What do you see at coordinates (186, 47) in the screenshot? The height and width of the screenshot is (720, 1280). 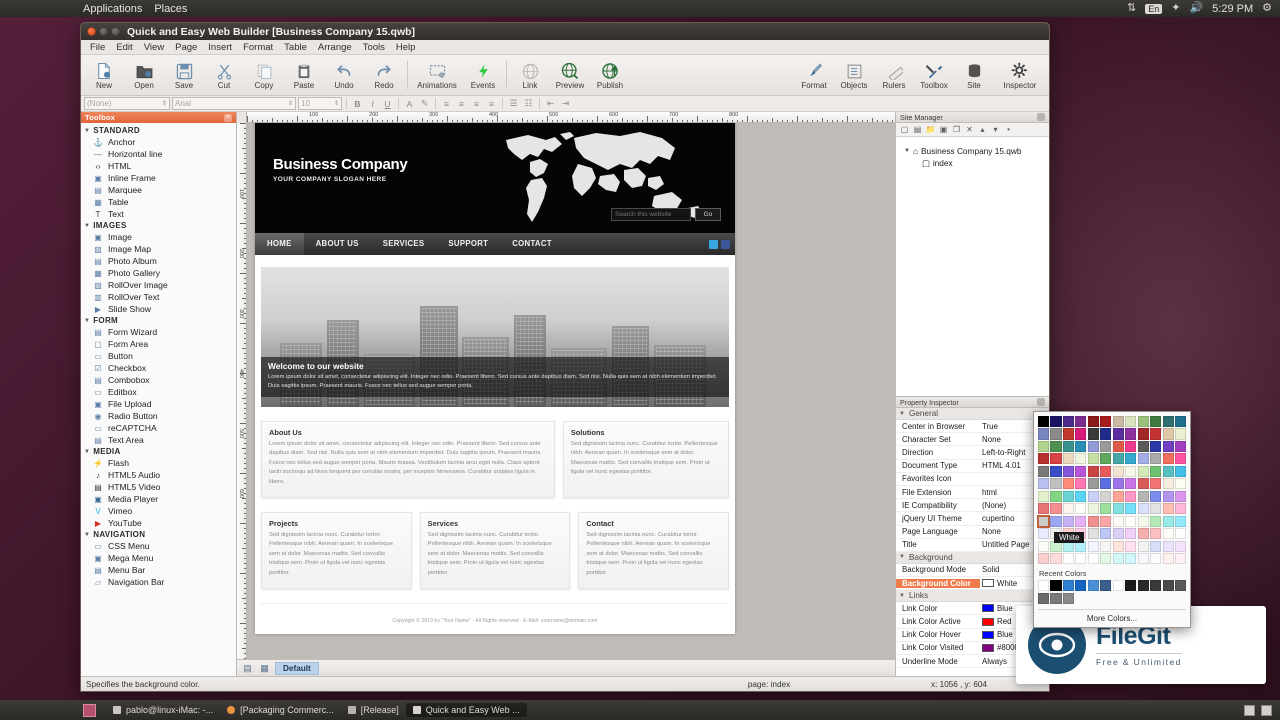 I see `menu-page: Page` at bounding box center [186, 47].